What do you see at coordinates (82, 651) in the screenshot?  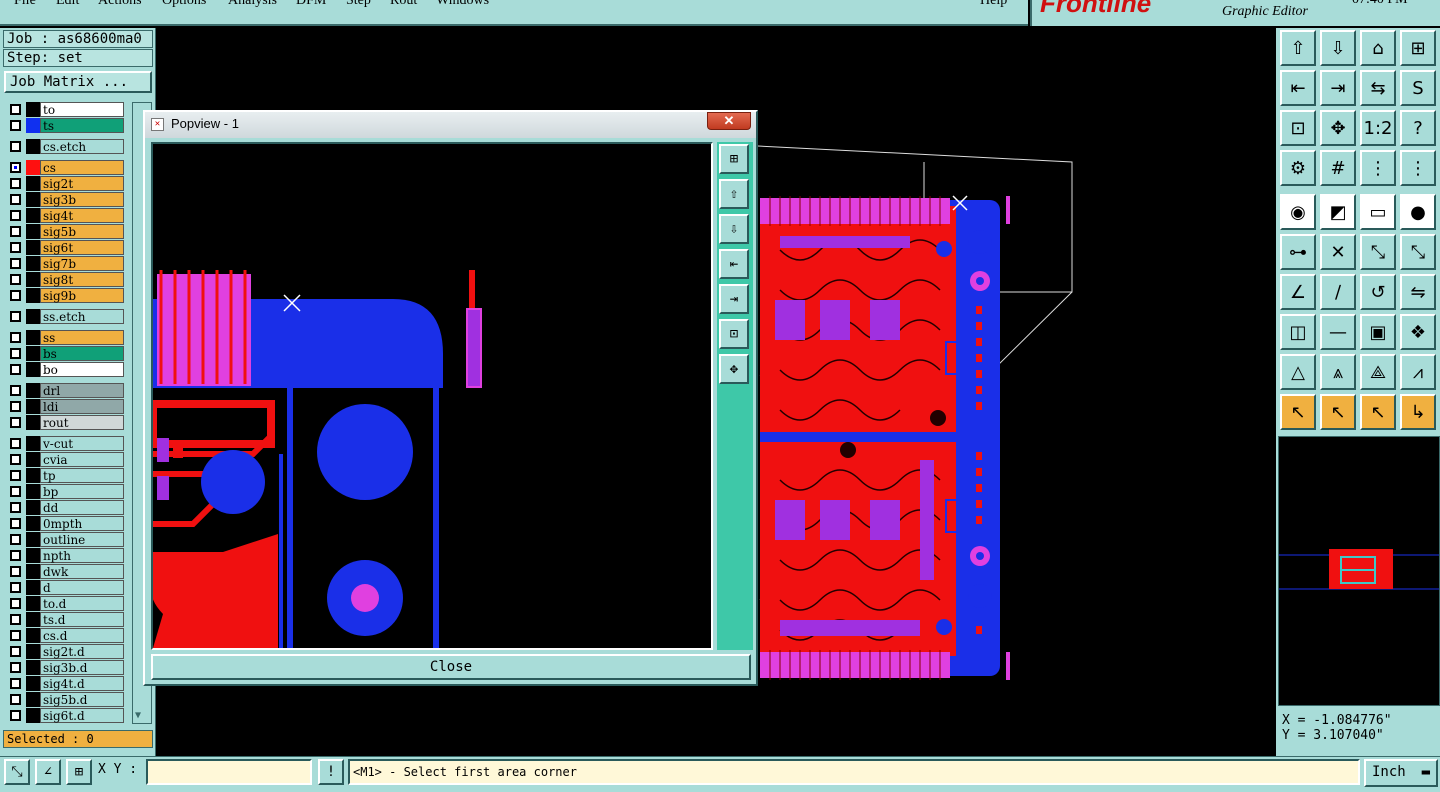 I see `layer-name: sig2t.d` at bounding box center [82, 651].